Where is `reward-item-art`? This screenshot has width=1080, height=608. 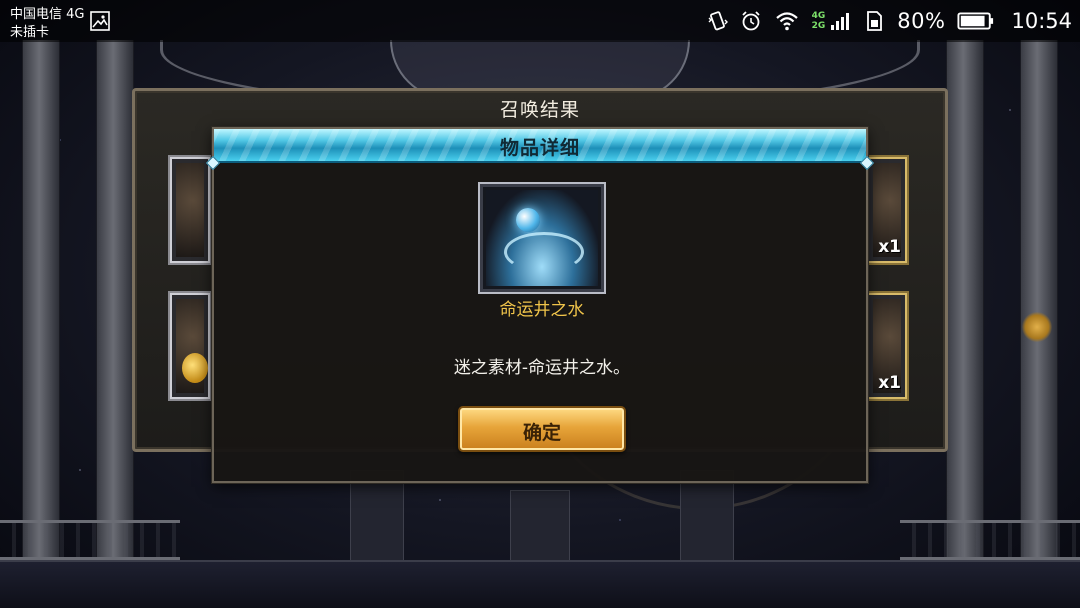
reward-item-art is located at coordinates (190, 210).